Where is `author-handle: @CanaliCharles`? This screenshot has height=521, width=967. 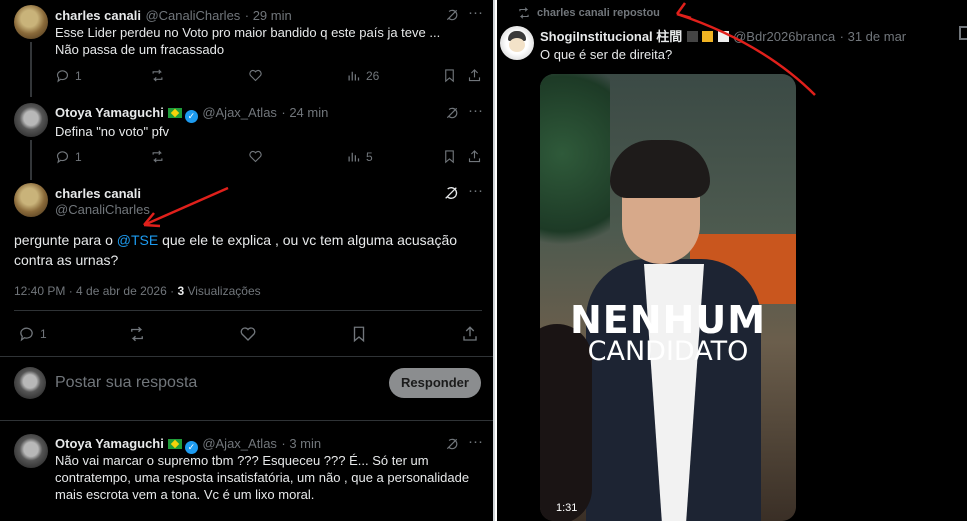
author-handle: @CanaliCharles is located at coordinates (192, 15).